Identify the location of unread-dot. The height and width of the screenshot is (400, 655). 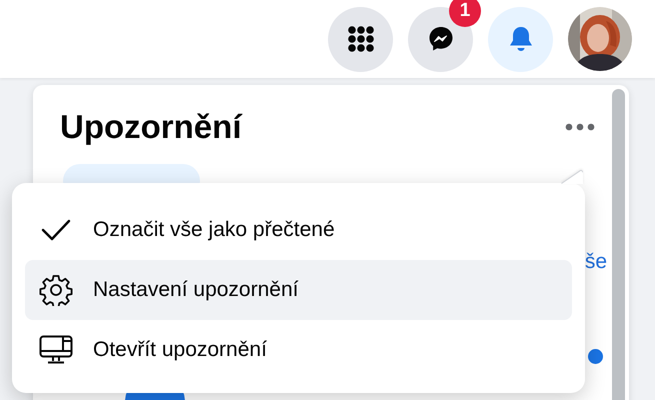
(595, 356).